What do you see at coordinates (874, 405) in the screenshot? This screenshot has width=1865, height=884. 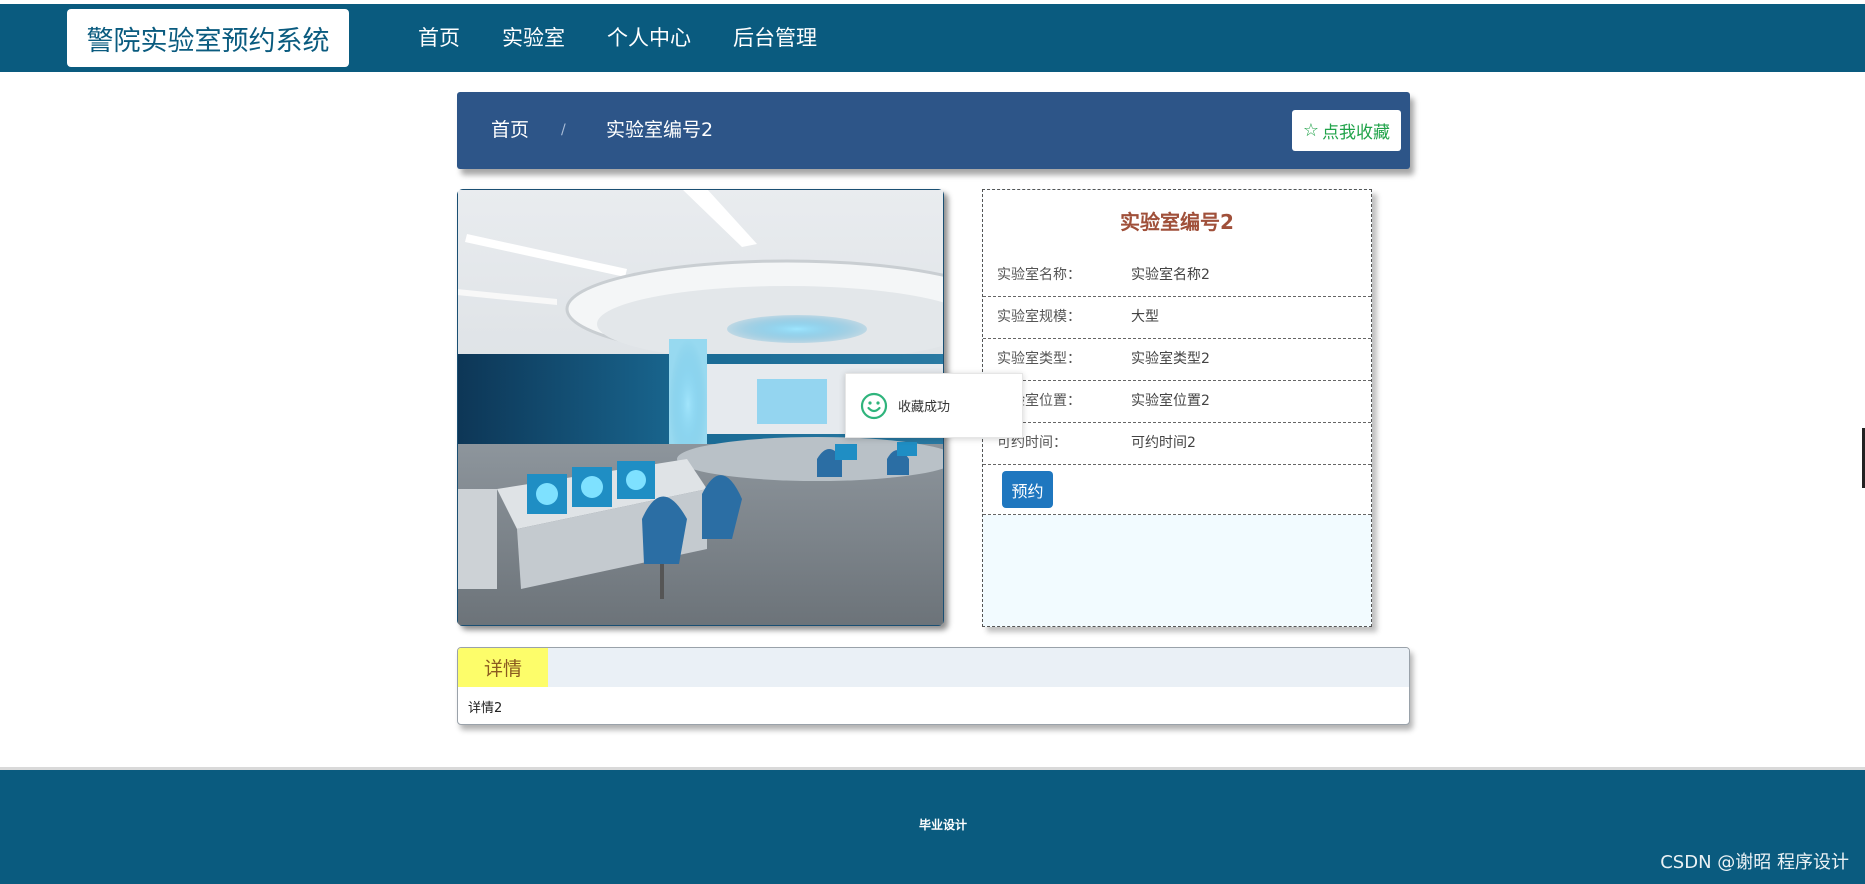 I see `smile-icon` at bounding box center [874, 405].